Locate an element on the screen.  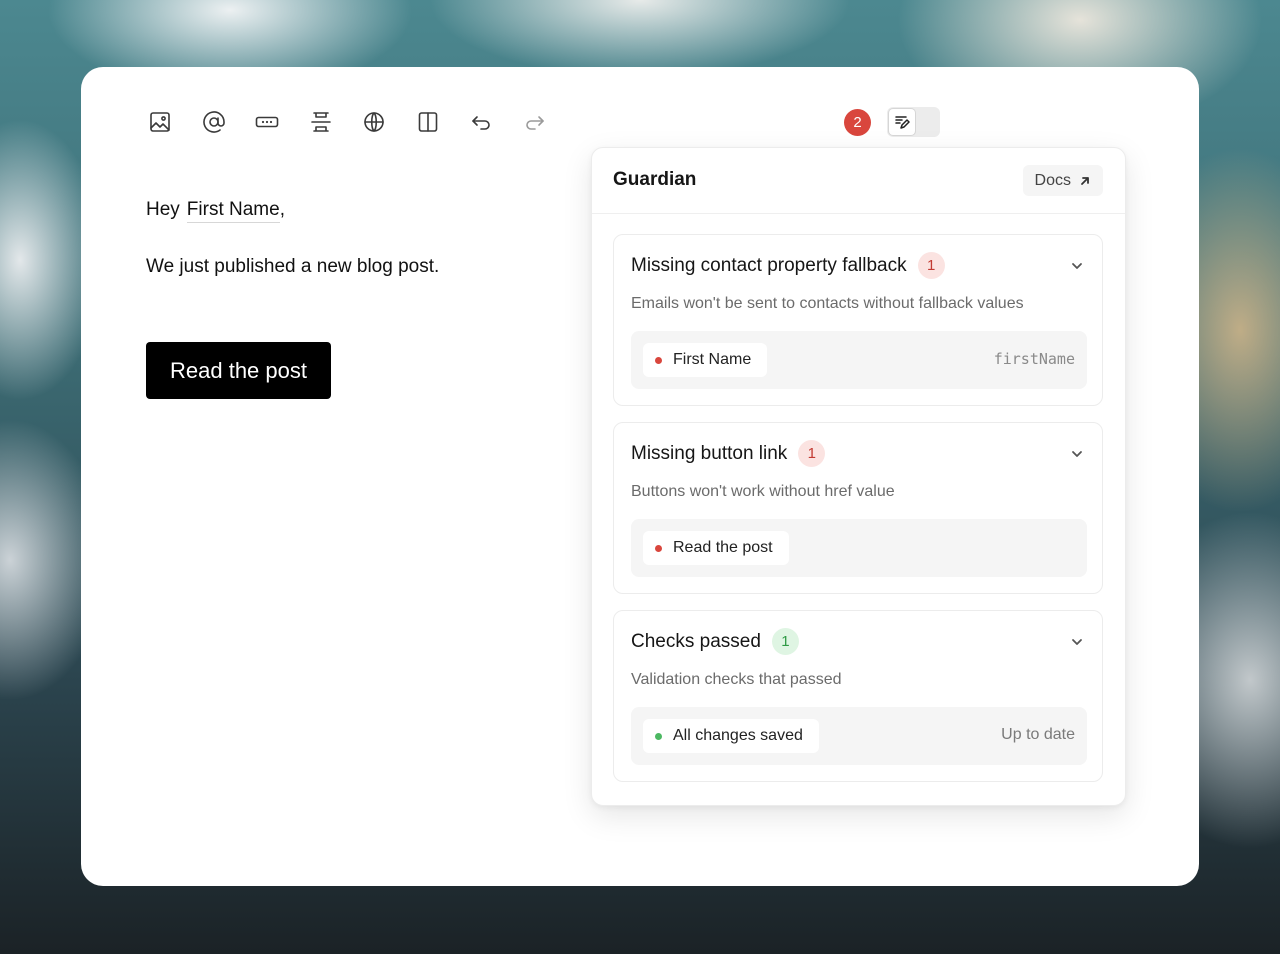
check-label: All changes saved is located at coordinates (738, 735).